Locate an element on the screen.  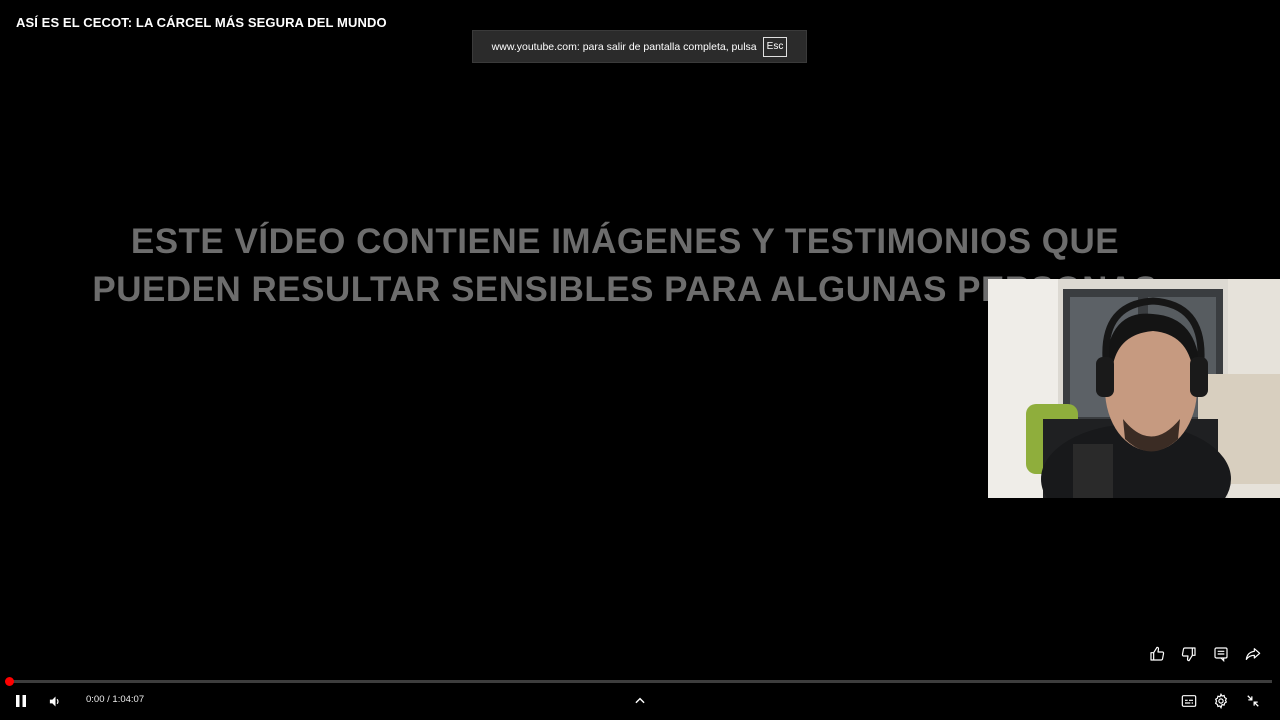
share-icon is located at coordinates (1252, 654).